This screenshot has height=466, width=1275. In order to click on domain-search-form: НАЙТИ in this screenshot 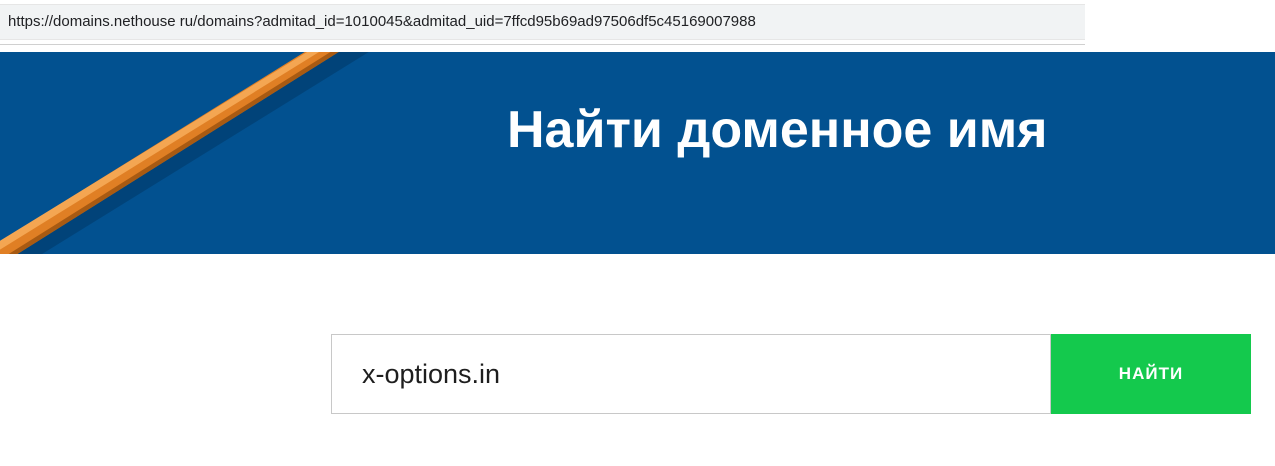, I will do `click(791, 374)`.